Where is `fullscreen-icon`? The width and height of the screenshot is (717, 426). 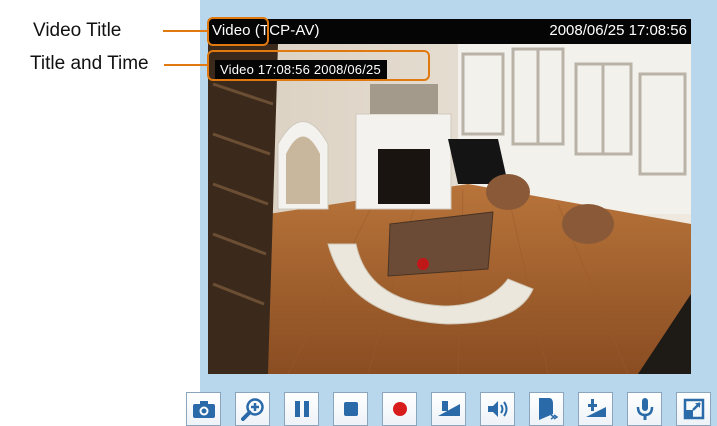
fullscreen-icon is located at coordinates (693, 409).